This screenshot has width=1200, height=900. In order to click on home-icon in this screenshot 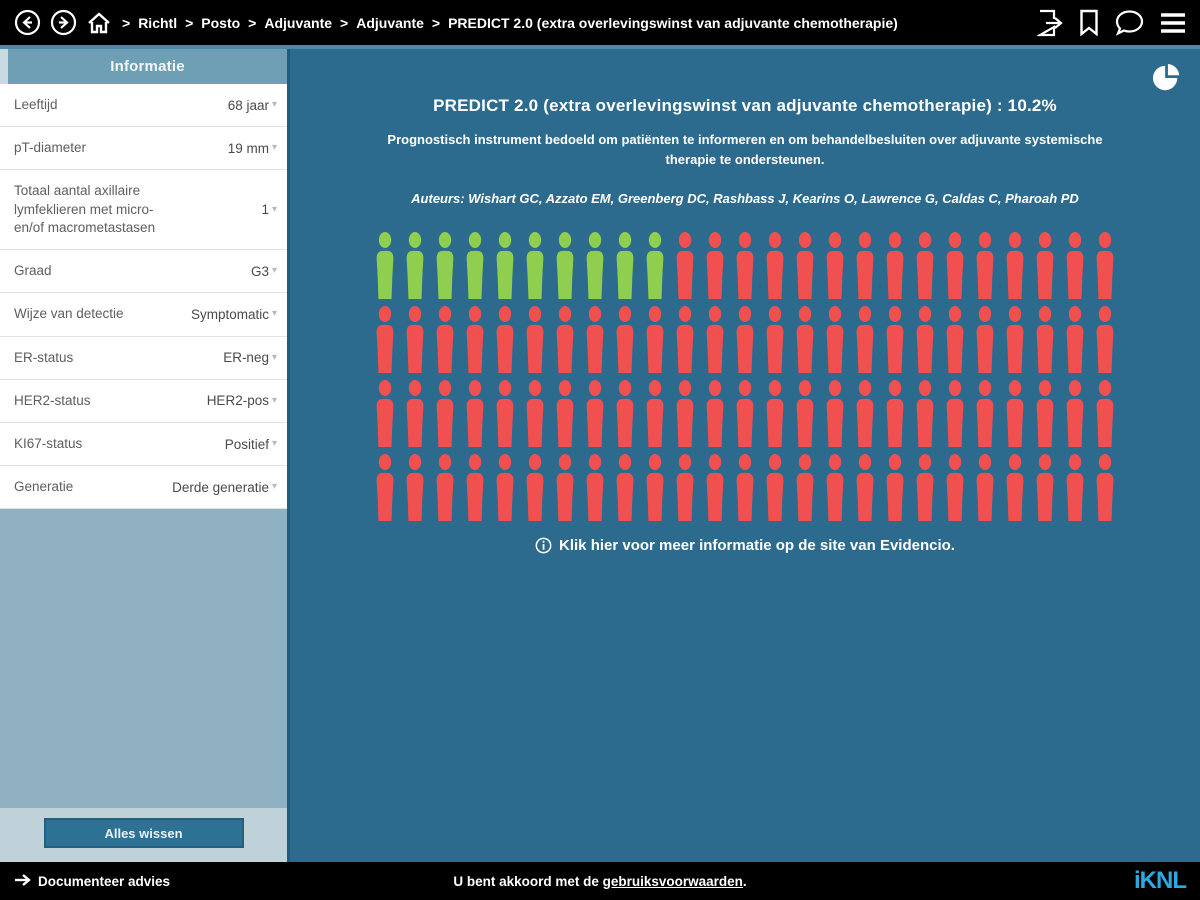, I will do `click(99, 23)`.